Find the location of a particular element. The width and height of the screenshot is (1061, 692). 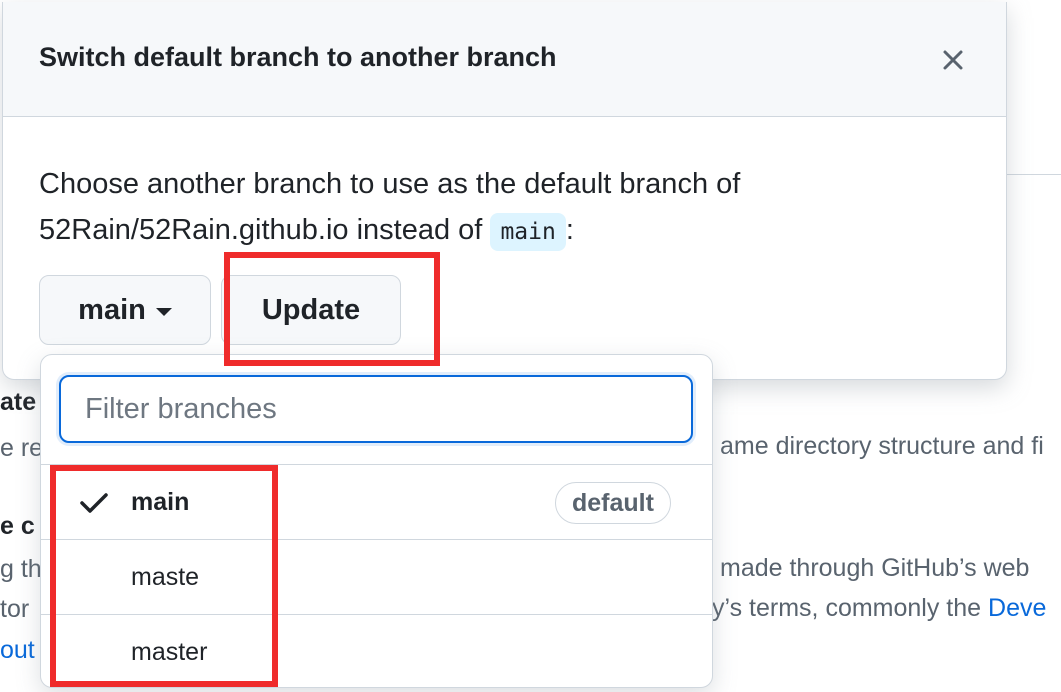

caret-down-icon is located at coordinates (163, 311).